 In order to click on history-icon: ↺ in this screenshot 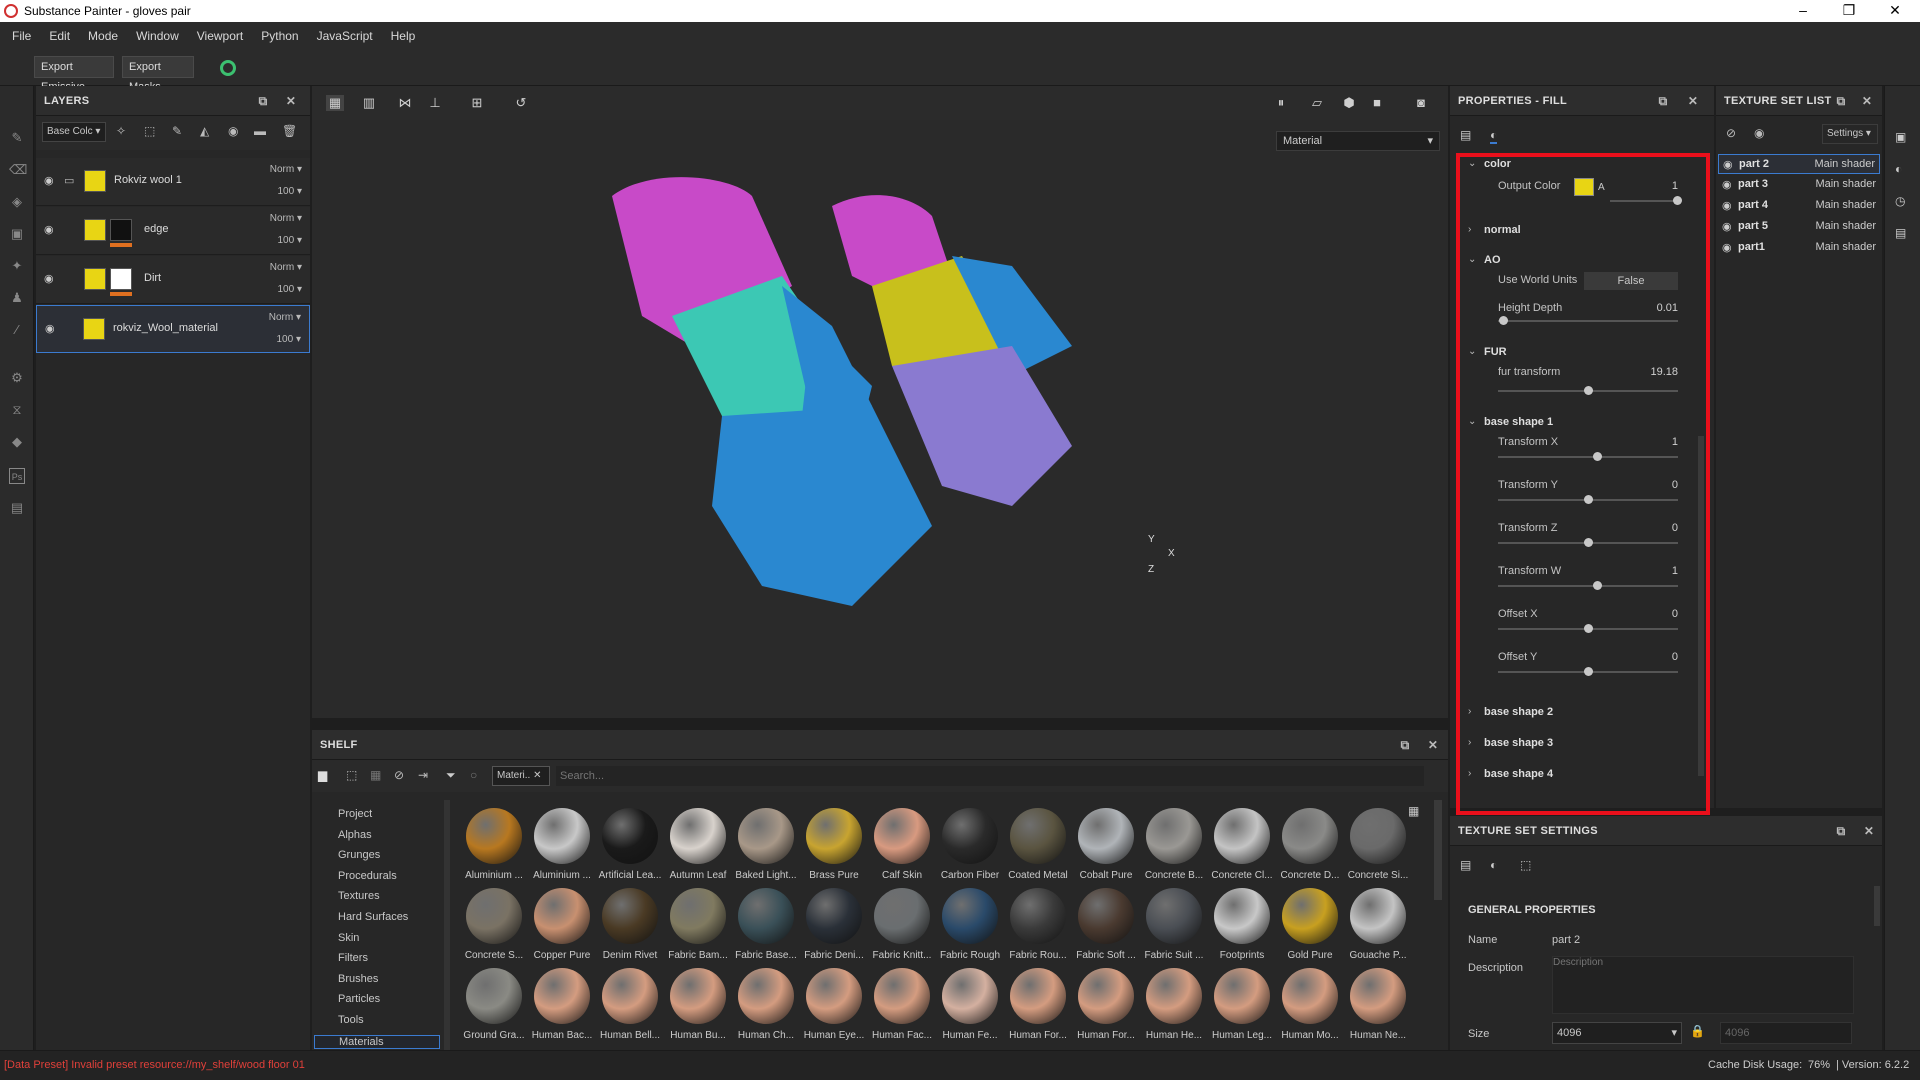, I will do `click(521, 103)`.